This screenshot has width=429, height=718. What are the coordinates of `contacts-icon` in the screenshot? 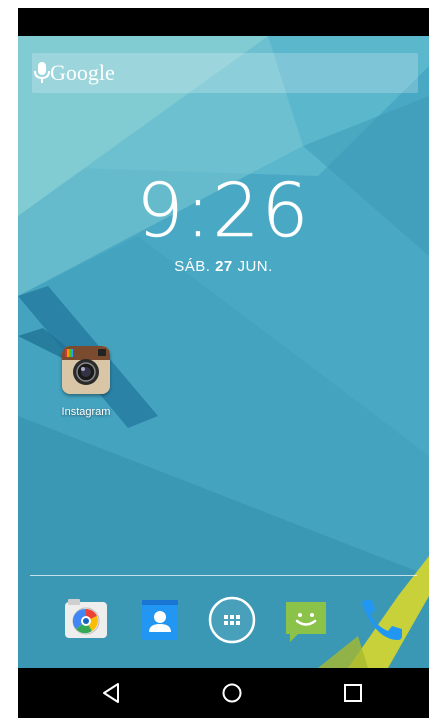 It's located at (160, 620).